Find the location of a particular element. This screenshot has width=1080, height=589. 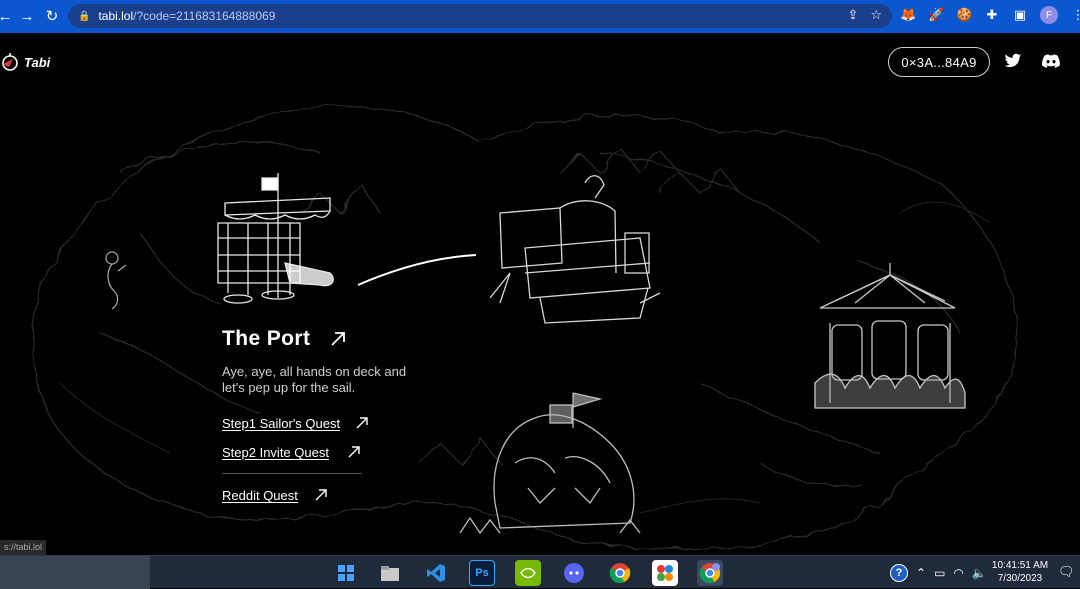

url-host: tabi.lol is located at coordinates (116, 16).